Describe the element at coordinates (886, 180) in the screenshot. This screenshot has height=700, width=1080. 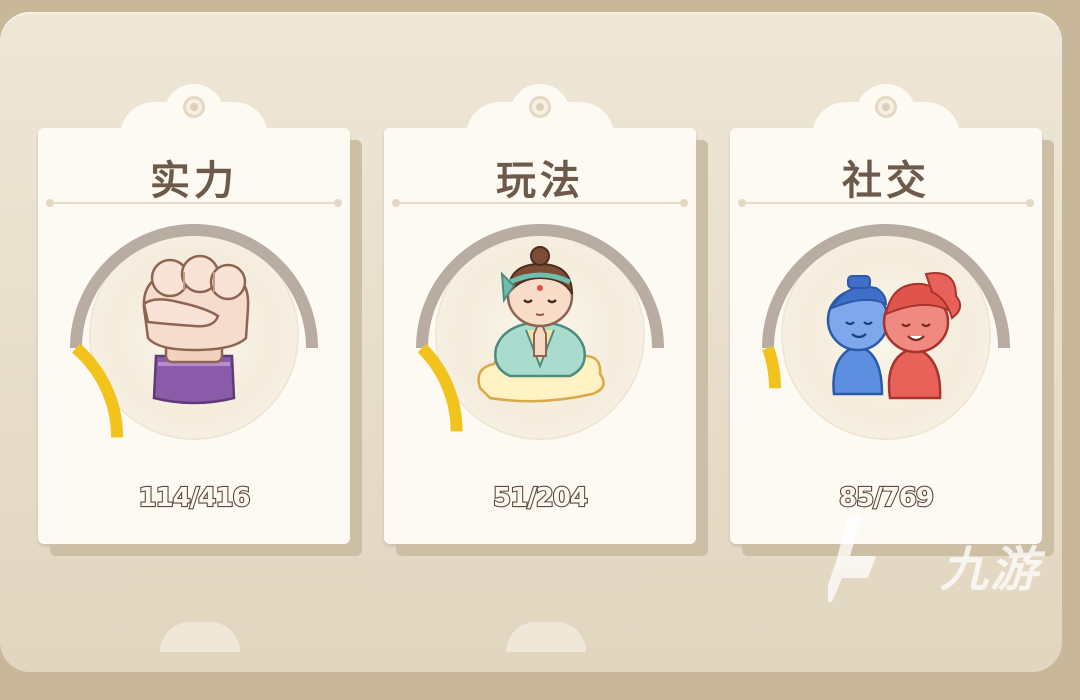
I see `card-title: 社交` at that location.